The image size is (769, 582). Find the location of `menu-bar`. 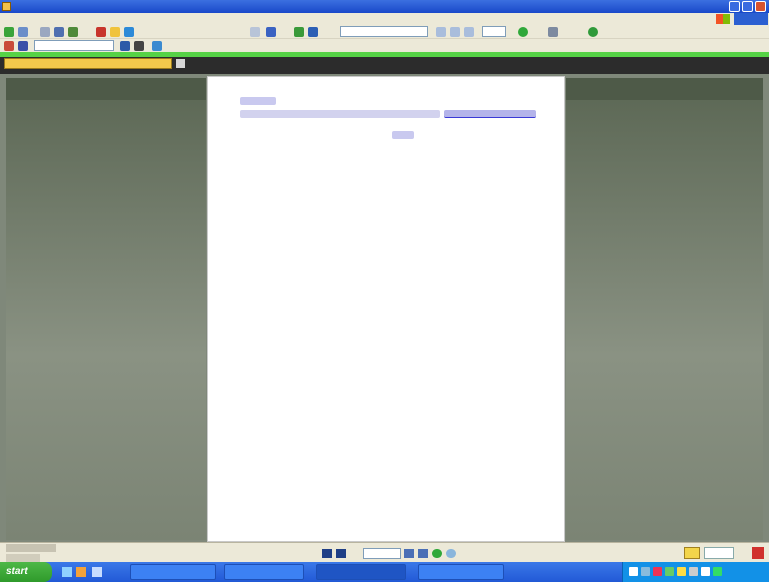

menu-bar is located at coordinates (384, 19).